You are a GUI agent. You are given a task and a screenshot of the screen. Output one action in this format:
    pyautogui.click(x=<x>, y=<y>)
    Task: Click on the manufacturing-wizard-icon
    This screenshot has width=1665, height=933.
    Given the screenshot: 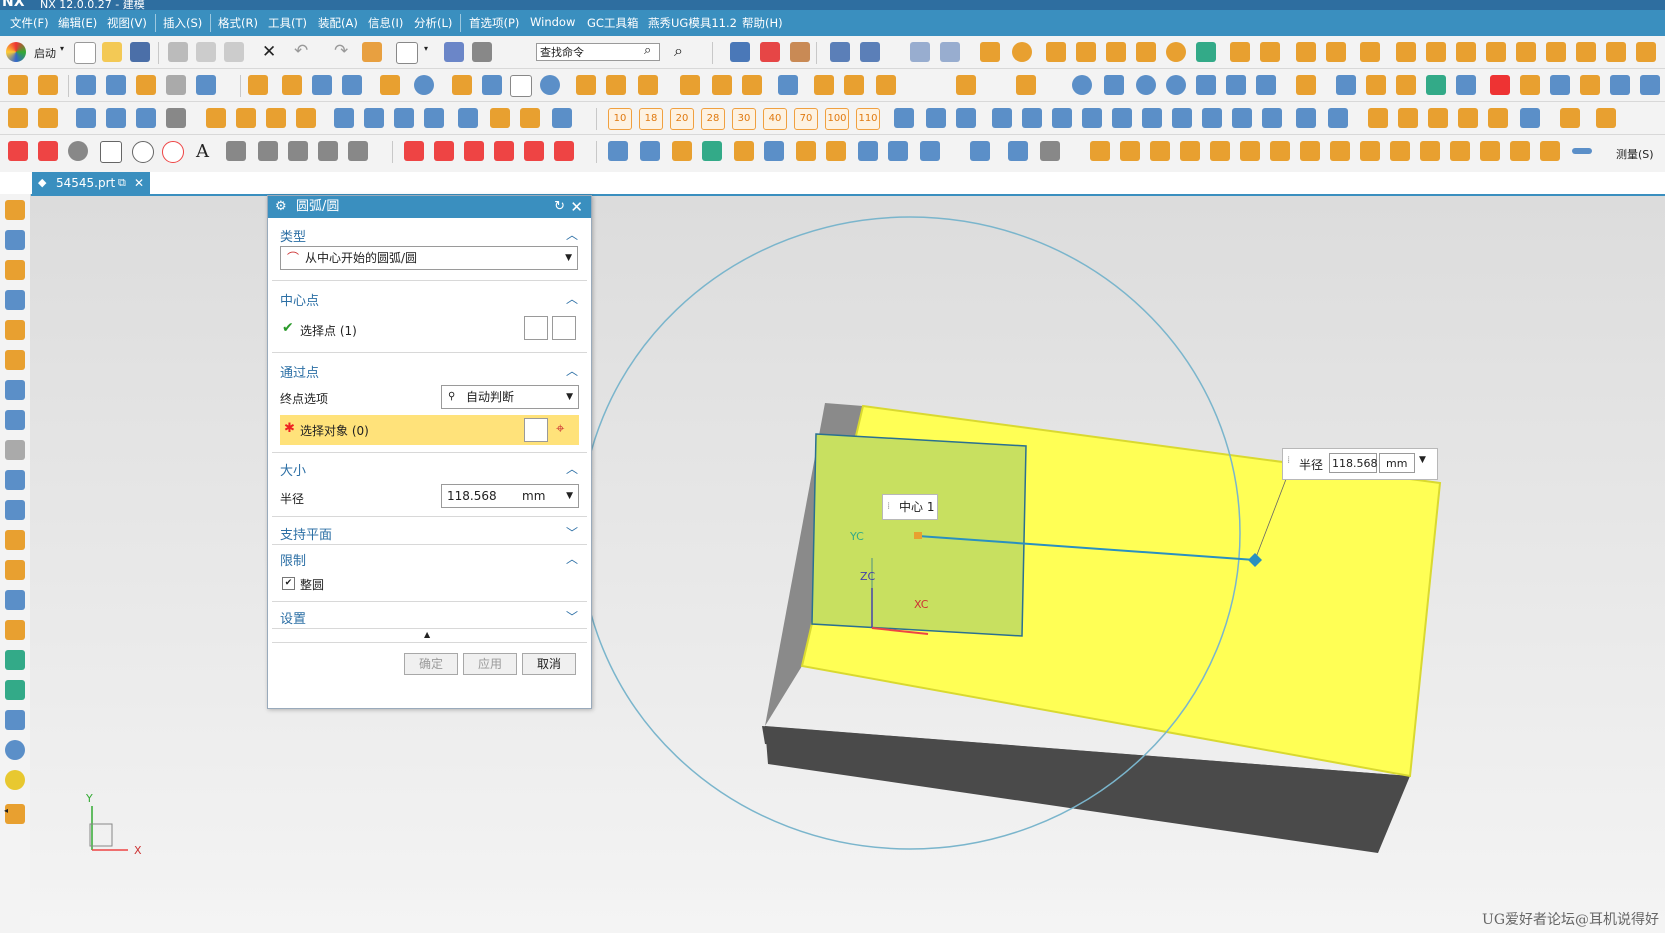 What is the action you would take?
    pyautogui.click(x=15, y=480)
    